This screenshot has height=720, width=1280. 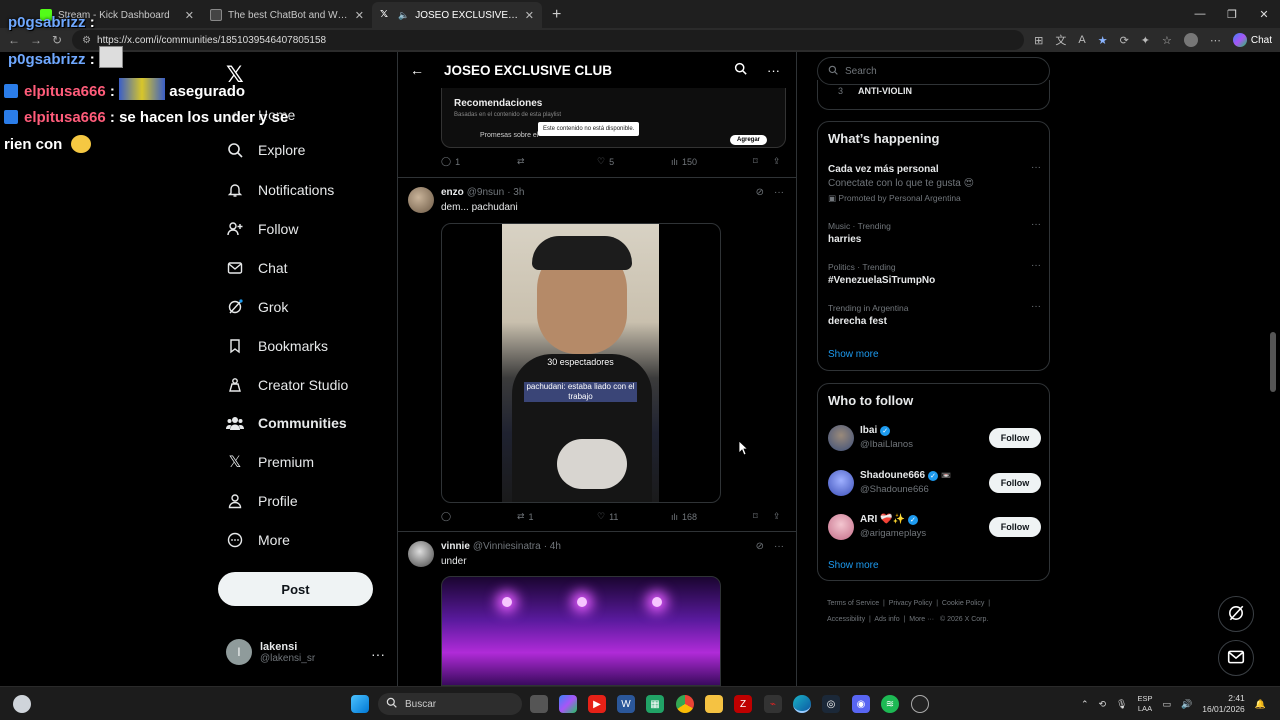 What do you see at coordinates (933, 71) in the screenshot?
I see `search-input: Search` at bounding box center [933, 71].